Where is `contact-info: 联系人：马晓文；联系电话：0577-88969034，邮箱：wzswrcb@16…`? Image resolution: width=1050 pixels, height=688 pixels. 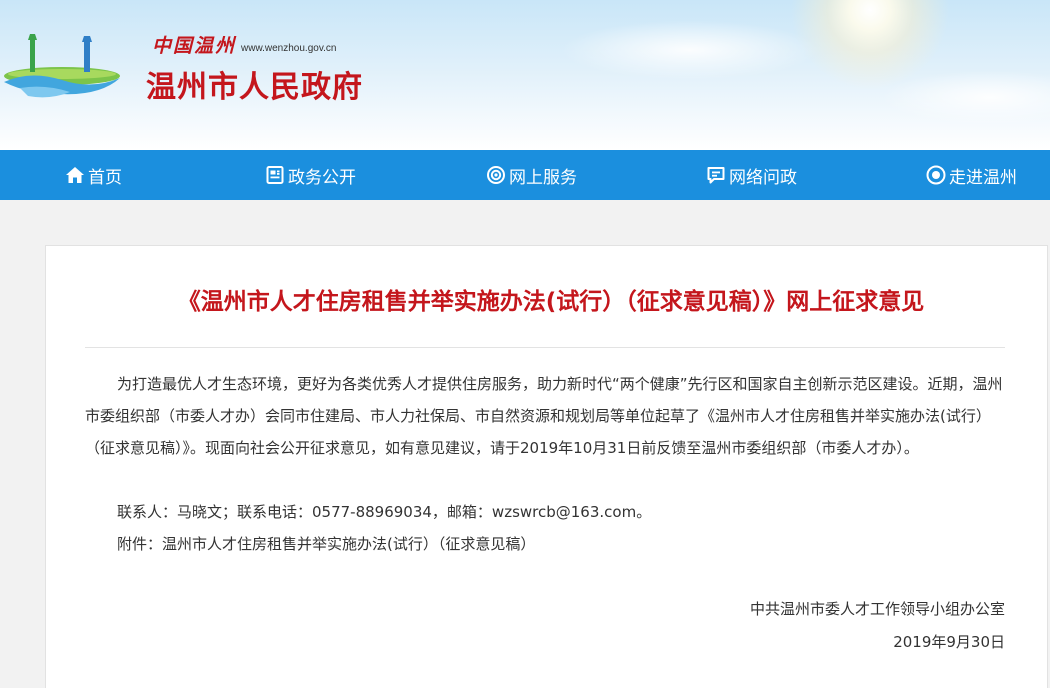
contact-info: 联系人：马晓文；联系电话：0577-88969034，邮箱：wzswrcb@16… is located at coordinates (545, 512).